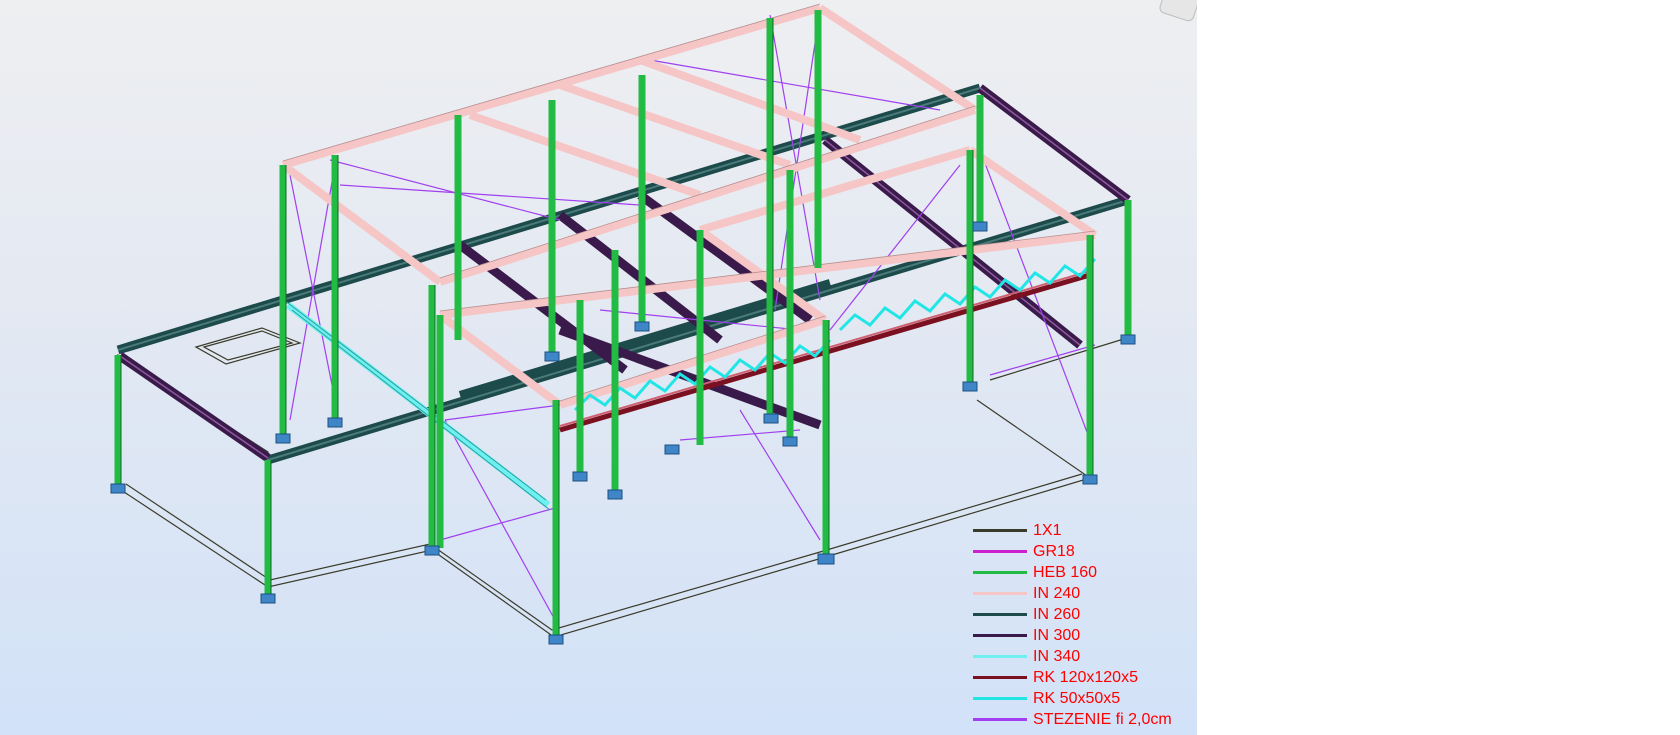  Describe the element at coordinates (1084, 656) in the screenshot. I see `legend-item: IN 340` at that location.